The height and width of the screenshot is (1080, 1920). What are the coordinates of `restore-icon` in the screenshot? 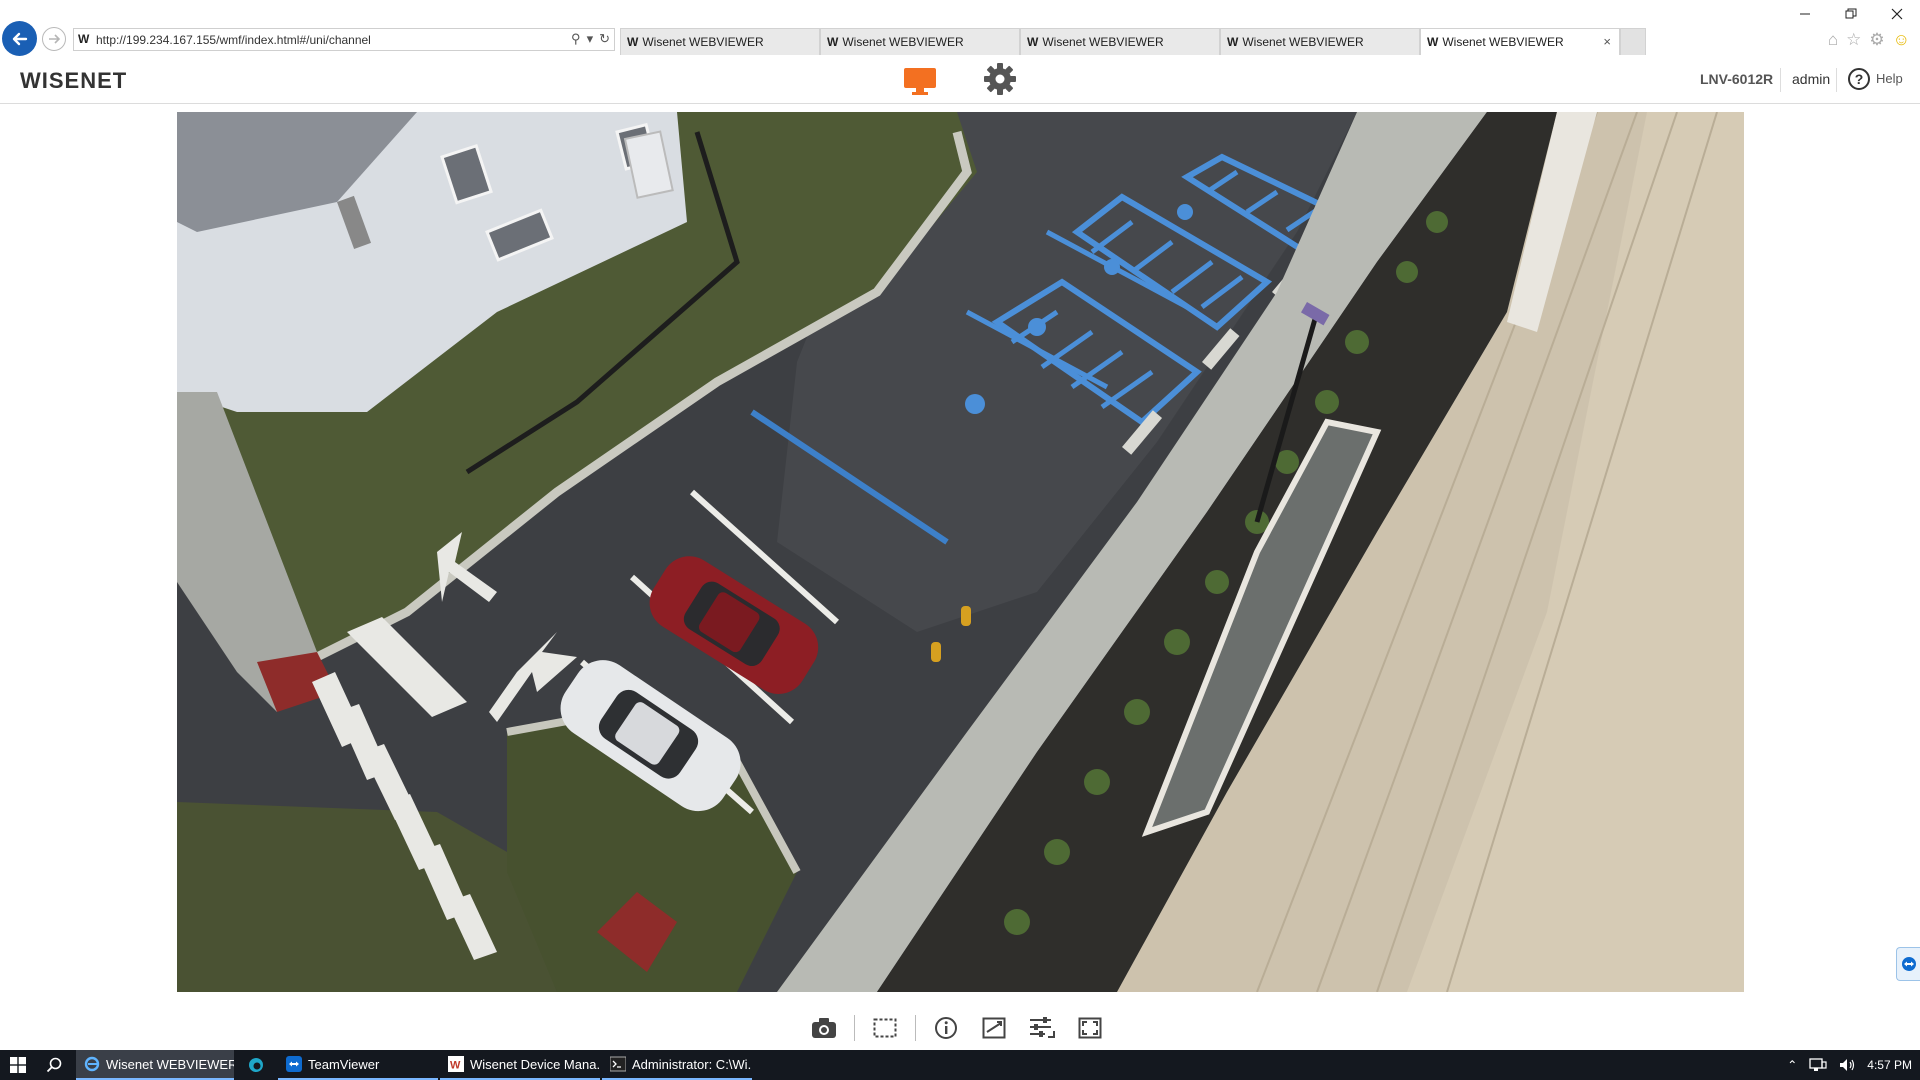 It's located at (1851, 13).